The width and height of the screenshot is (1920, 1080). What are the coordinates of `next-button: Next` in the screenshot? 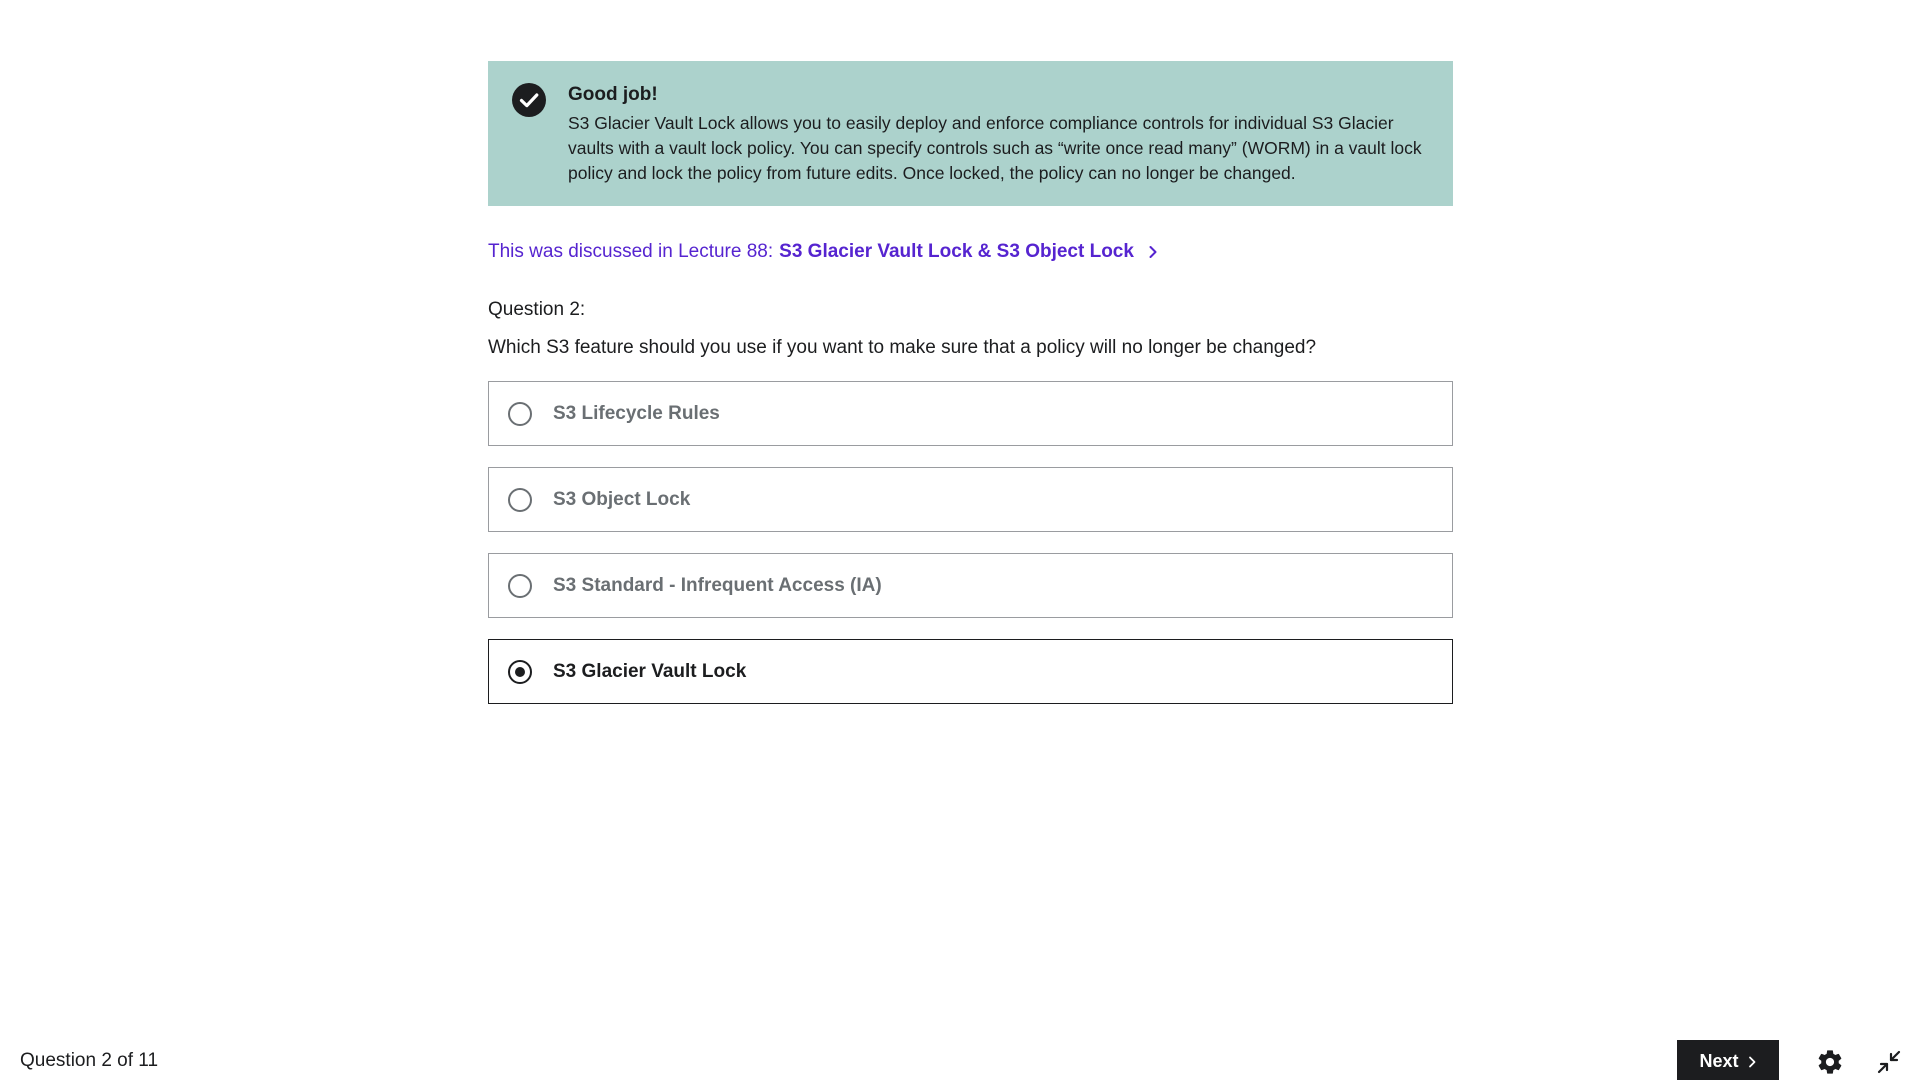 It's located at (1728, 1060).